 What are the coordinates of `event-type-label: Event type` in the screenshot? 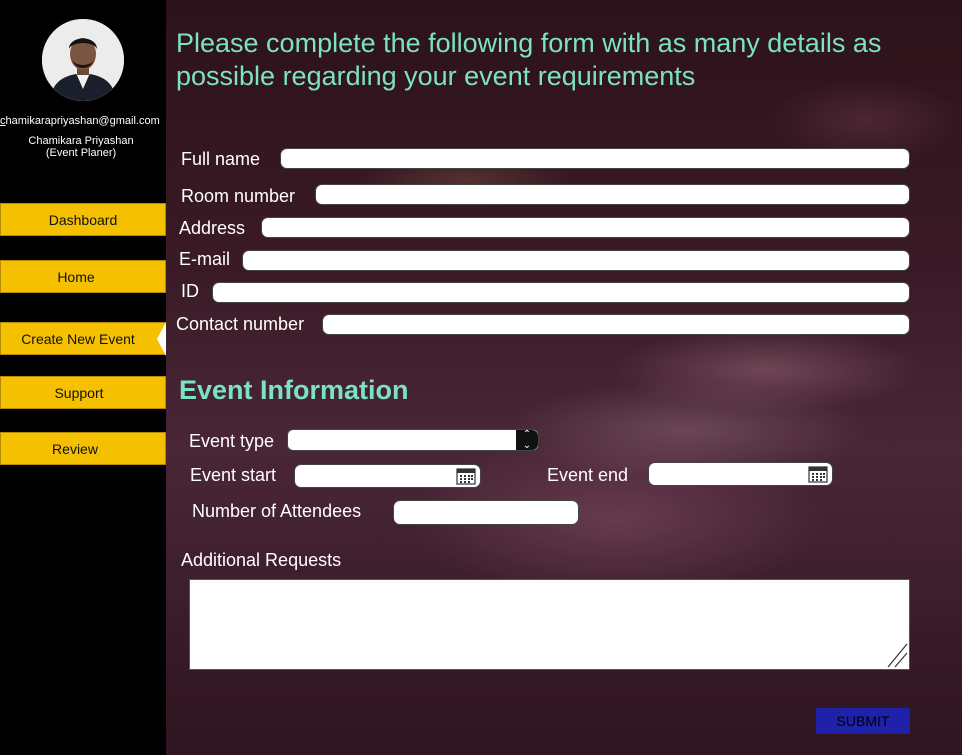 It's located at (232, 441).